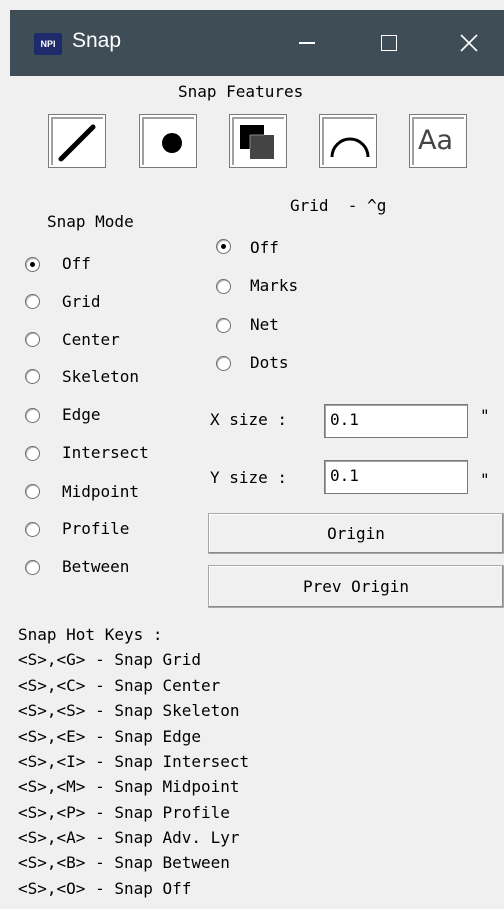 This screenshot has width=504, height=909. Describe the element at coordinates (223, 325) in the screenshot. I see `grid-net-radio` at that location.